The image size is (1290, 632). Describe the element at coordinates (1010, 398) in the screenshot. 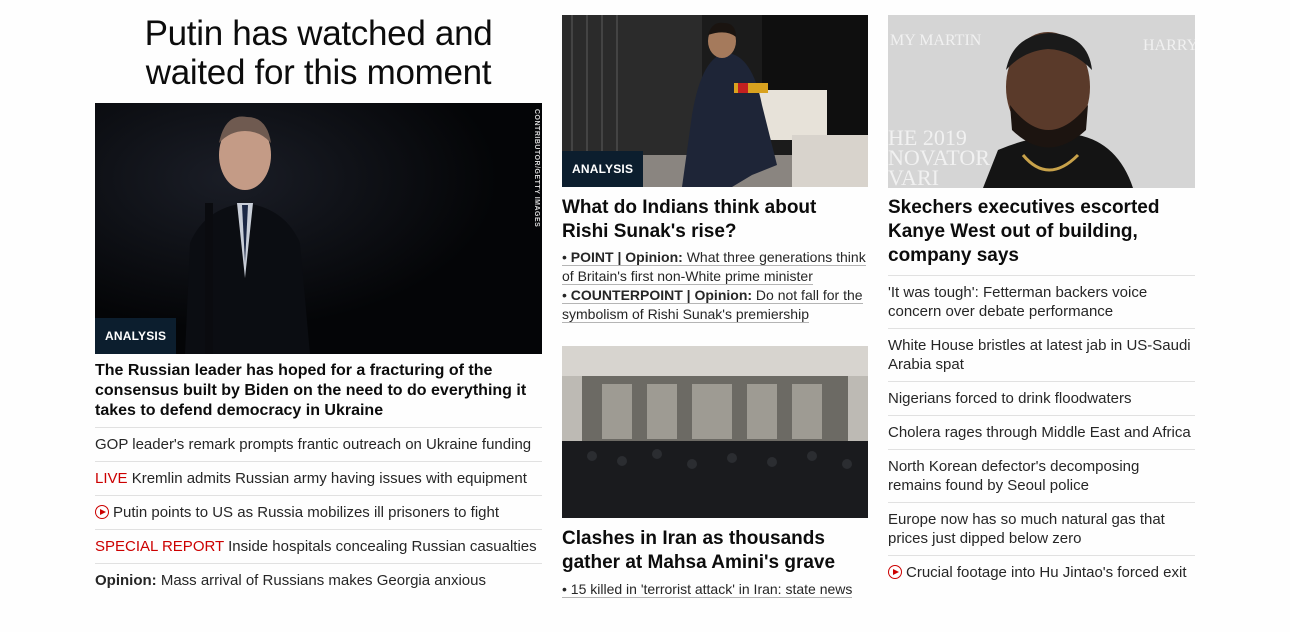

I see `list-item-text: Nigerians forced to drink floodwaters` at that location.